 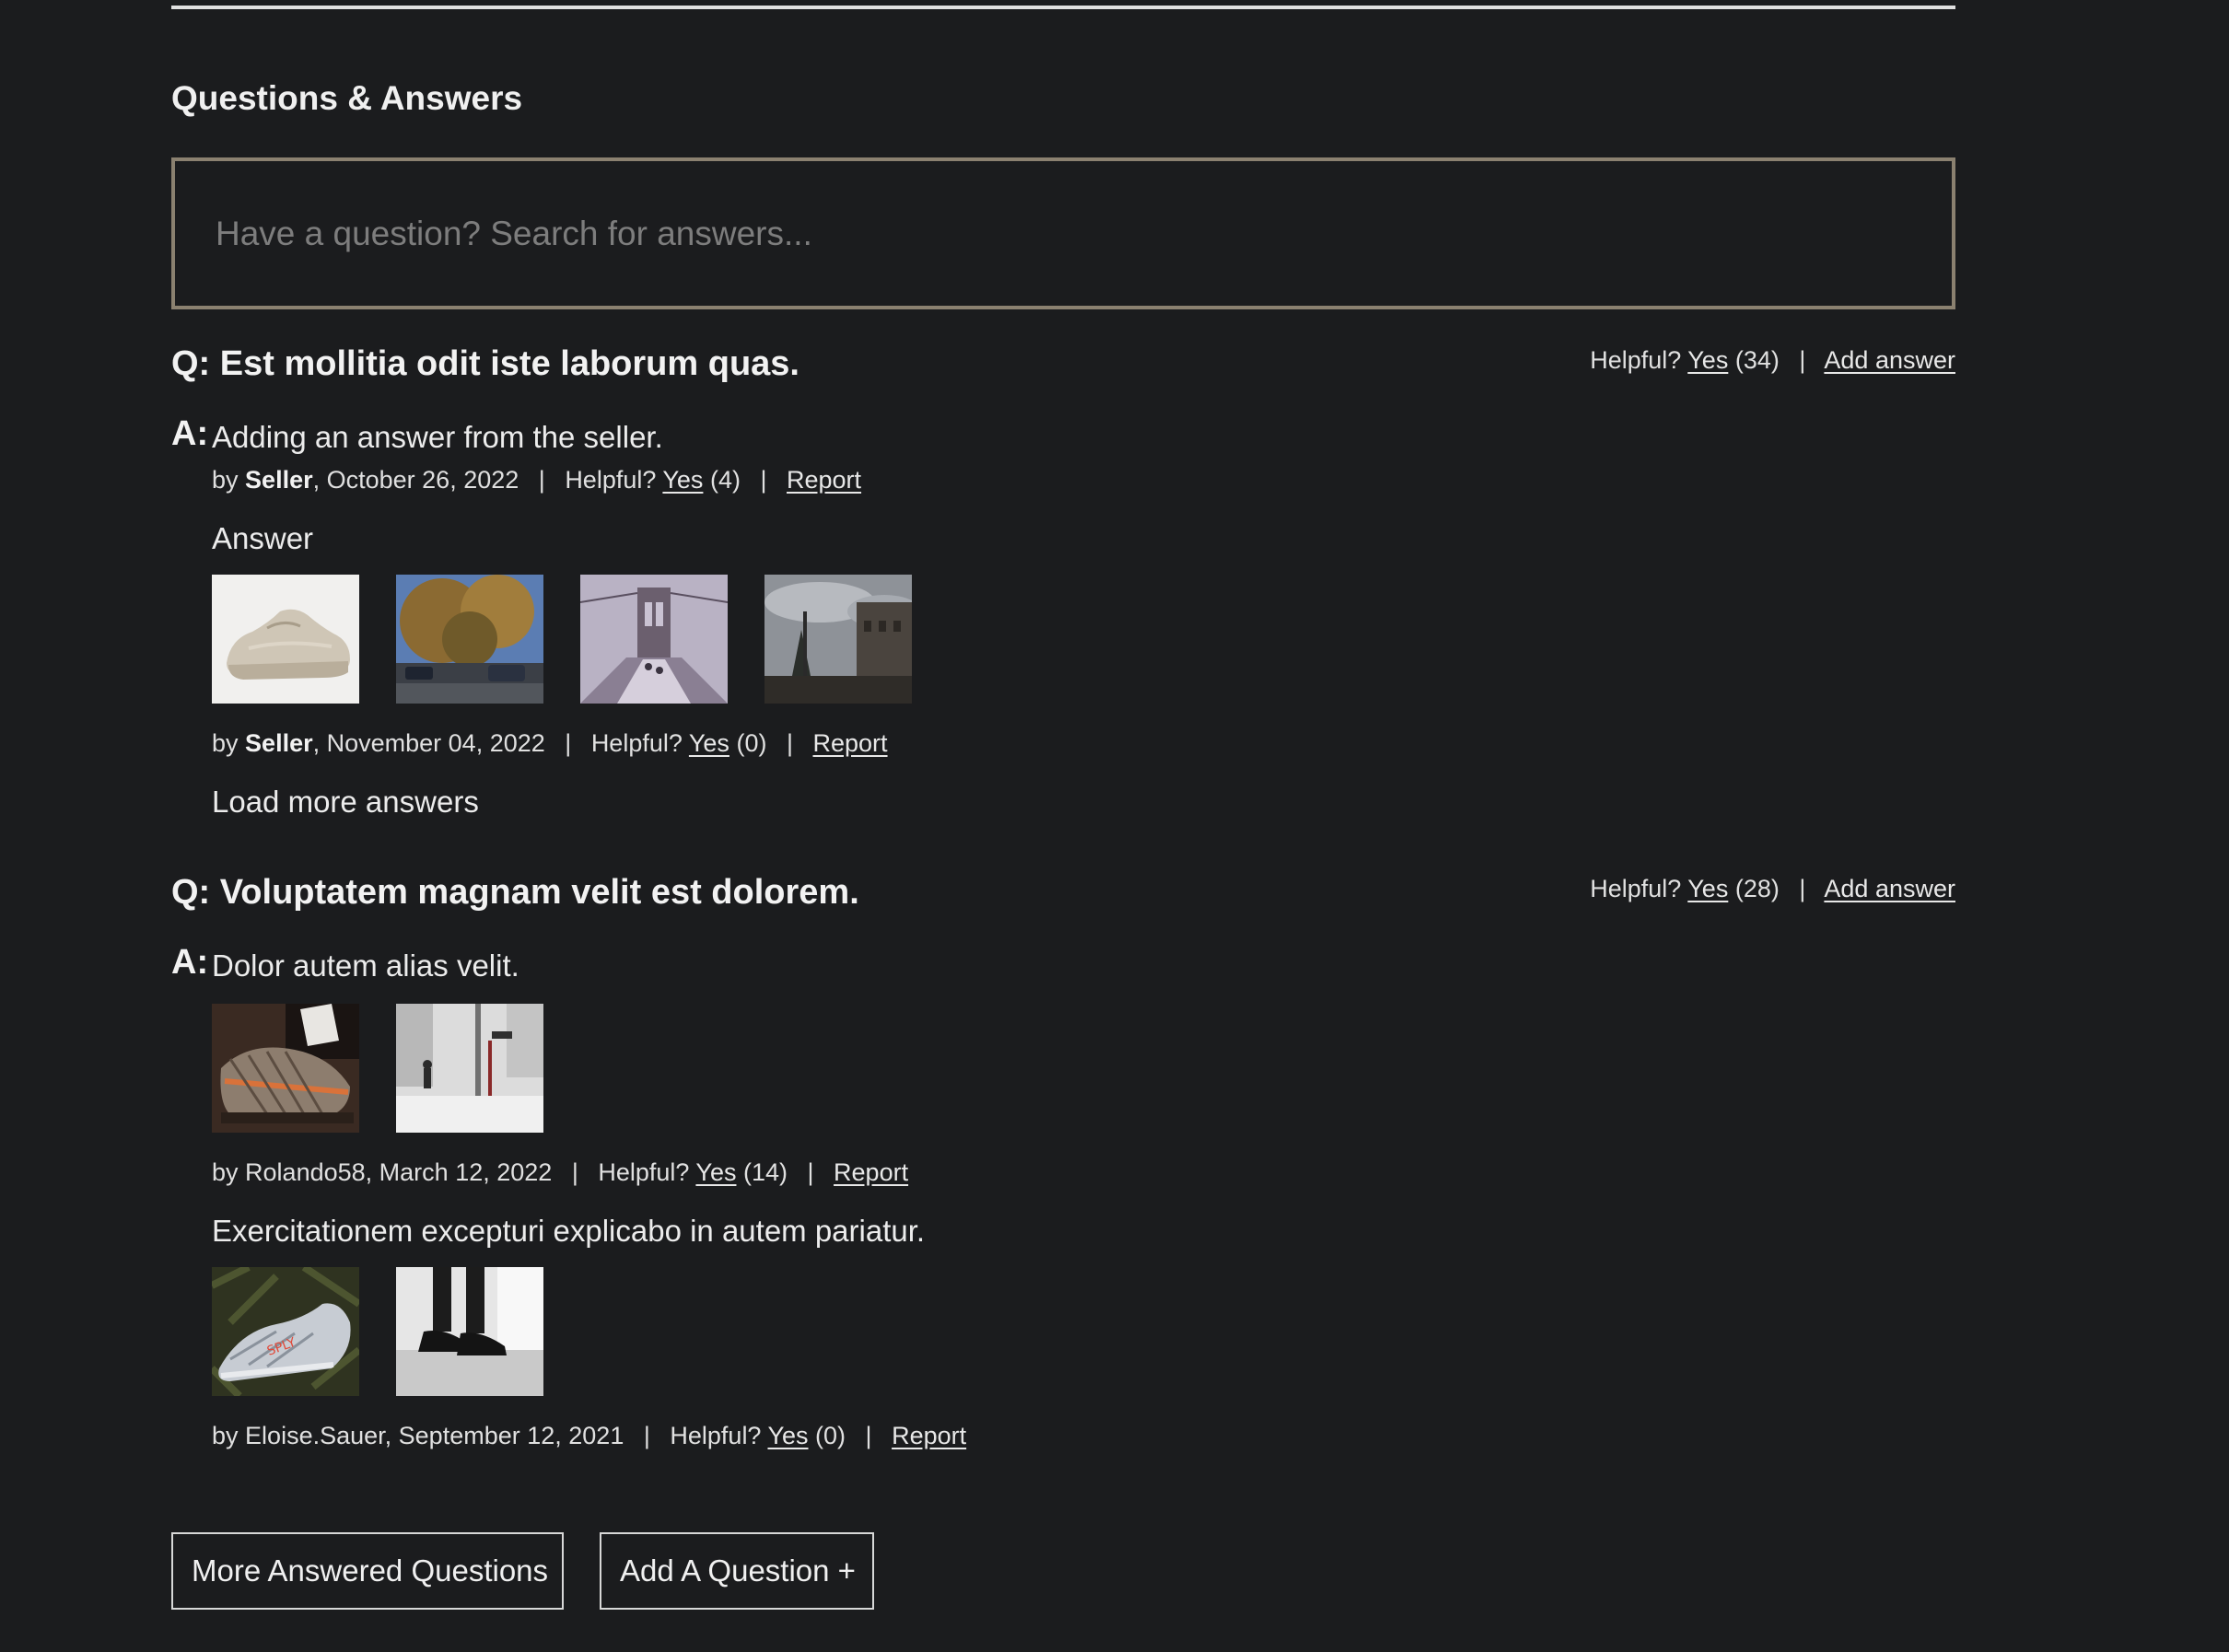 What do you see at coordinates (654, 639) in the screenshot?
I see `bridge-walkway-photo` at bounding box center [654, 639].